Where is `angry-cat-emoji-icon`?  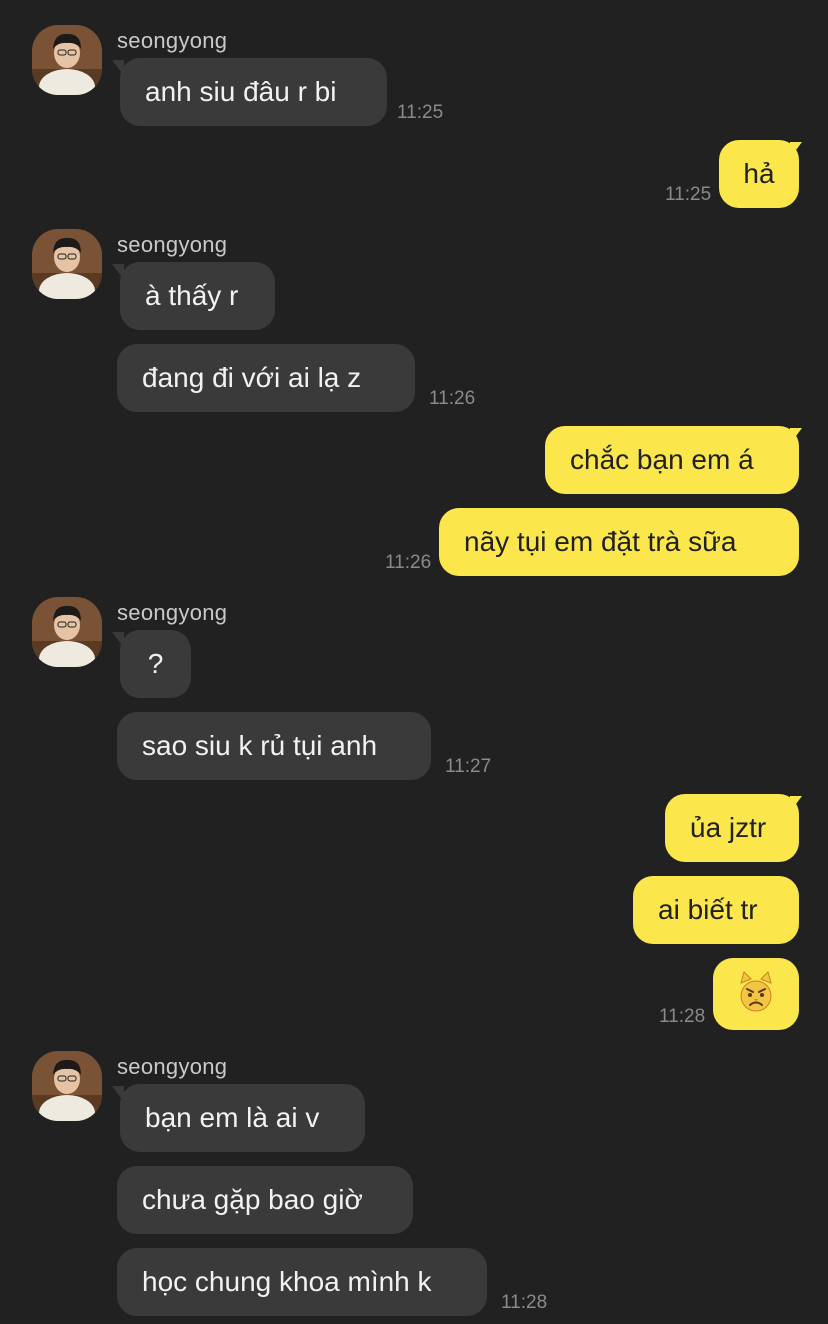 angry-cat-emoji-icon is located at coordinates (756, 991).